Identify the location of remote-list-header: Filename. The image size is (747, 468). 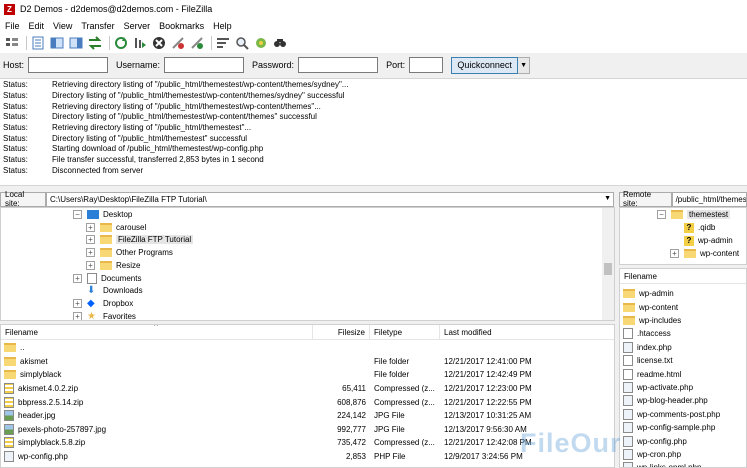
(683, 276).